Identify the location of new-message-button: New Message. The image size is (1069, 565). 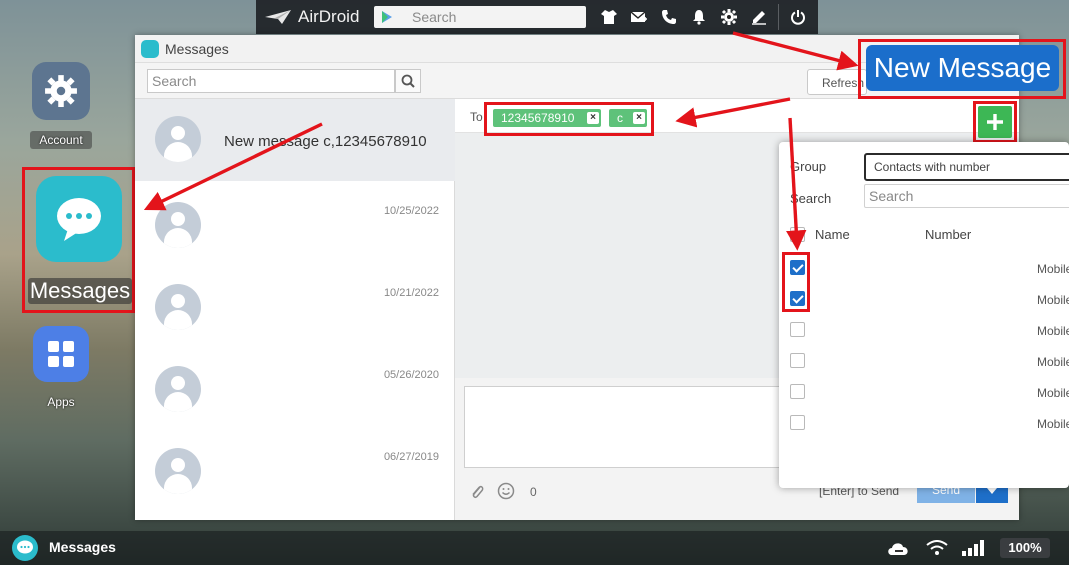
(962, 68).